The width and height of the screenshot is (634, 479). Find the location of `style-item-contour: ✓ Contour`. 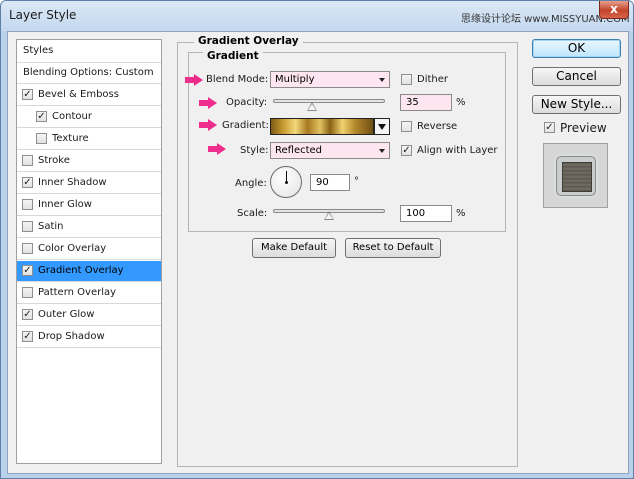

style-item-contour: ✓ Contour is located at coordinates (89, 117).